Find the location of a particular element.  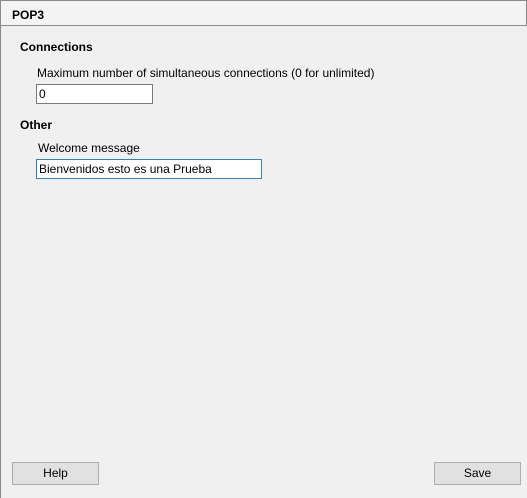

max-connections-input is located at coordinates (94, 94).